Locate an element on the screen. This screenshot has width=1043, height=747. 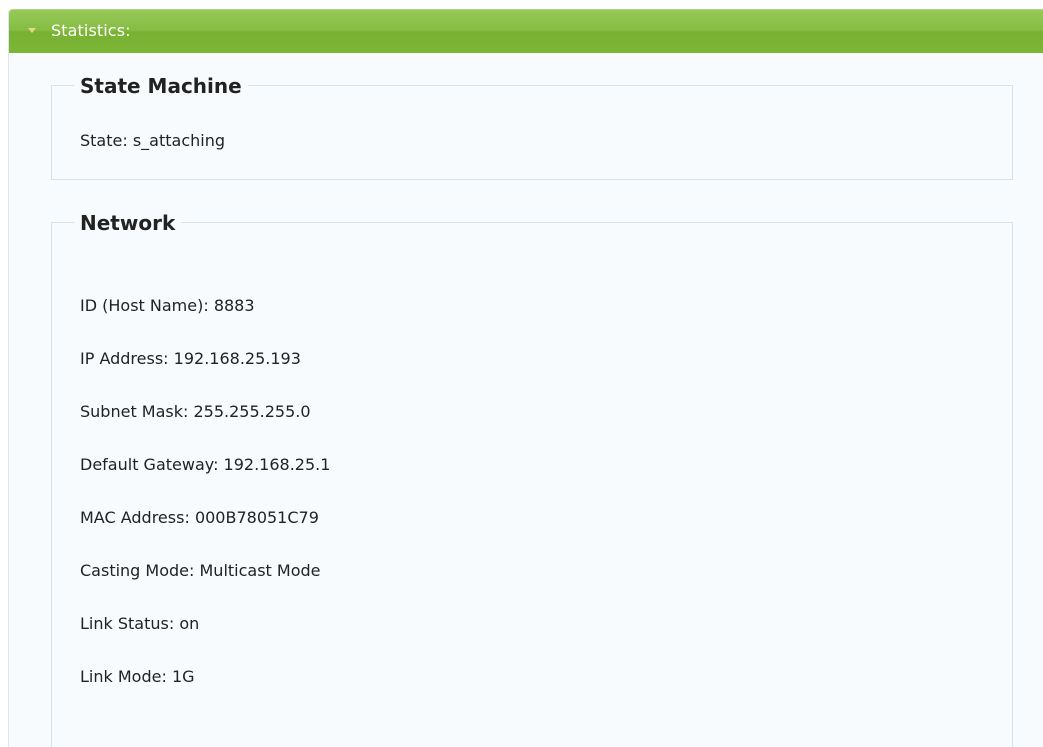
casting-mode-value: Multicast Mode is located at coordinates (260, 570).